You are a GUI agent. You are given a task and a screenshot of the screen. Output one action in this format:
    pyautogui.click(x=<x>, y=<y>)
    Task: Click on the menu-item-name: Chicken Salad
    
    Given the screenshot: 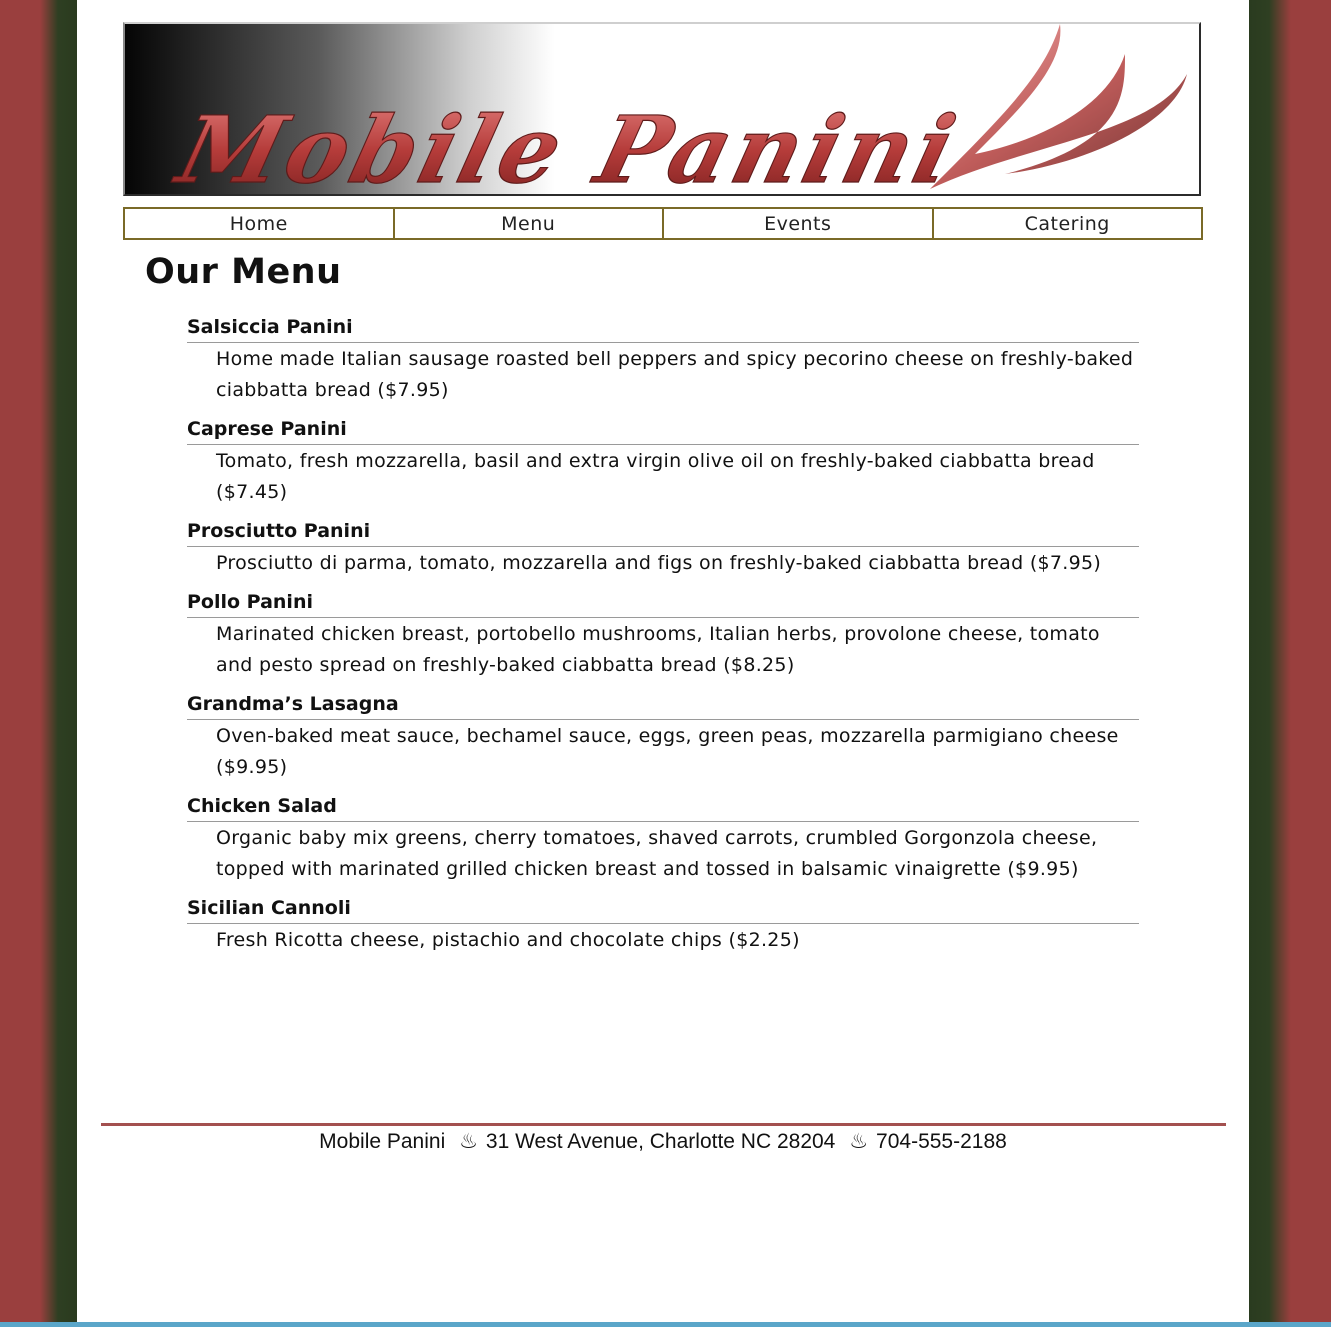 What is the action you would take?
    pyautogui.click(x=663, y=808)
    